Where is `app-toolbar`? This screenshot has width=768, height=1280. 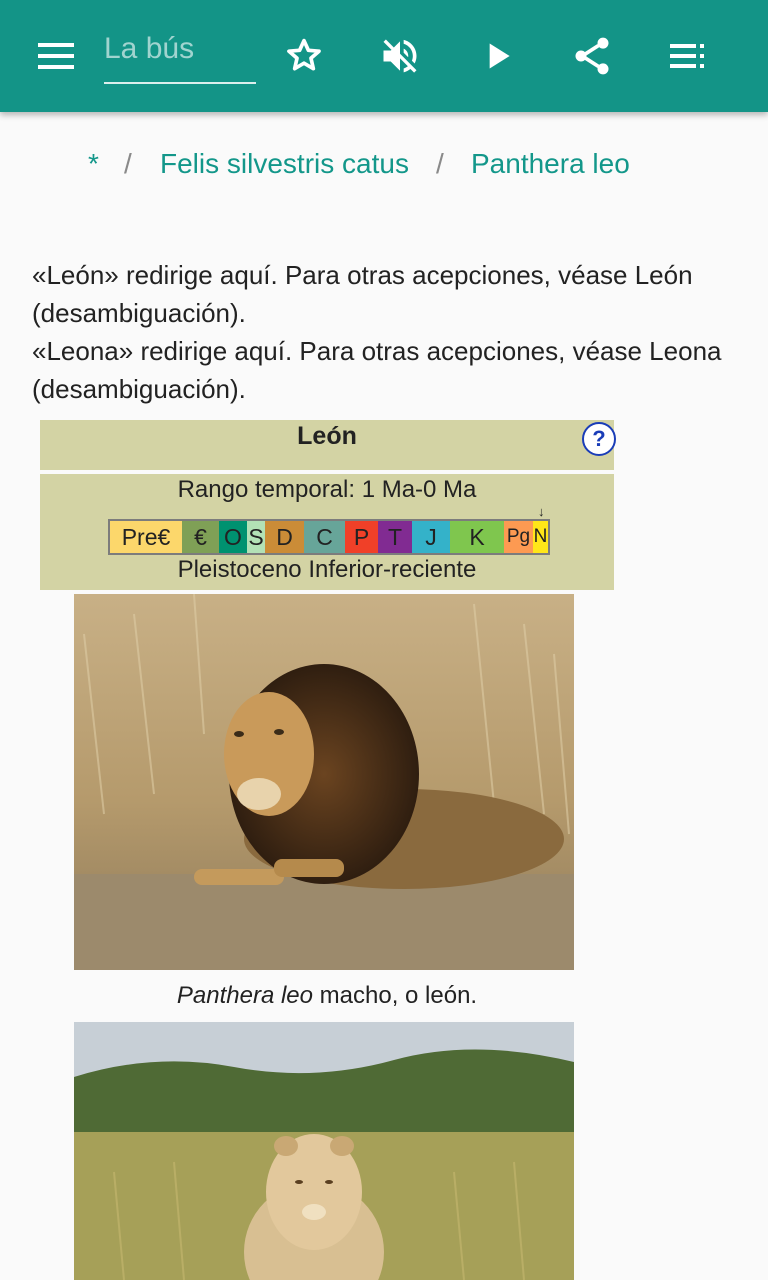
app-toolbar is located at coordinates (384, 56).